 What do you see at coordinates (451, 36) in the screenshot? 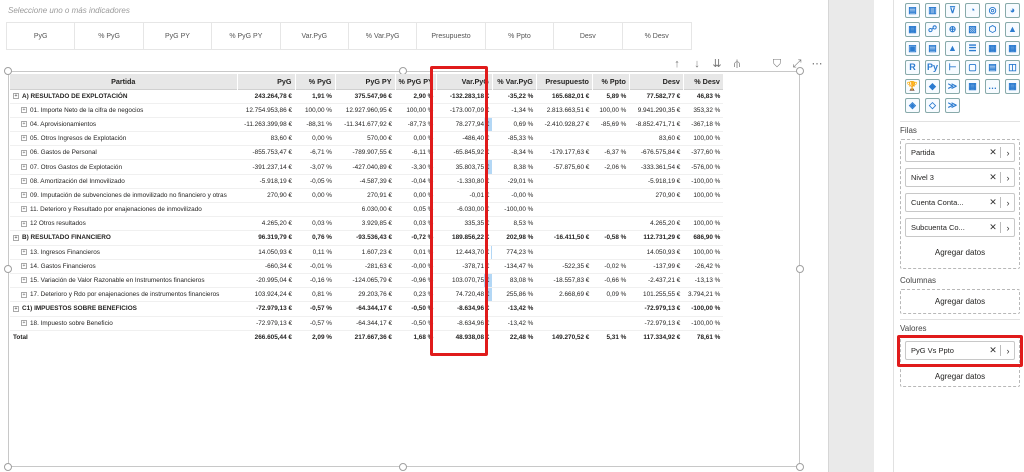
I see `slicer-chip: Presupuesto` at bounding box center [451, 36].